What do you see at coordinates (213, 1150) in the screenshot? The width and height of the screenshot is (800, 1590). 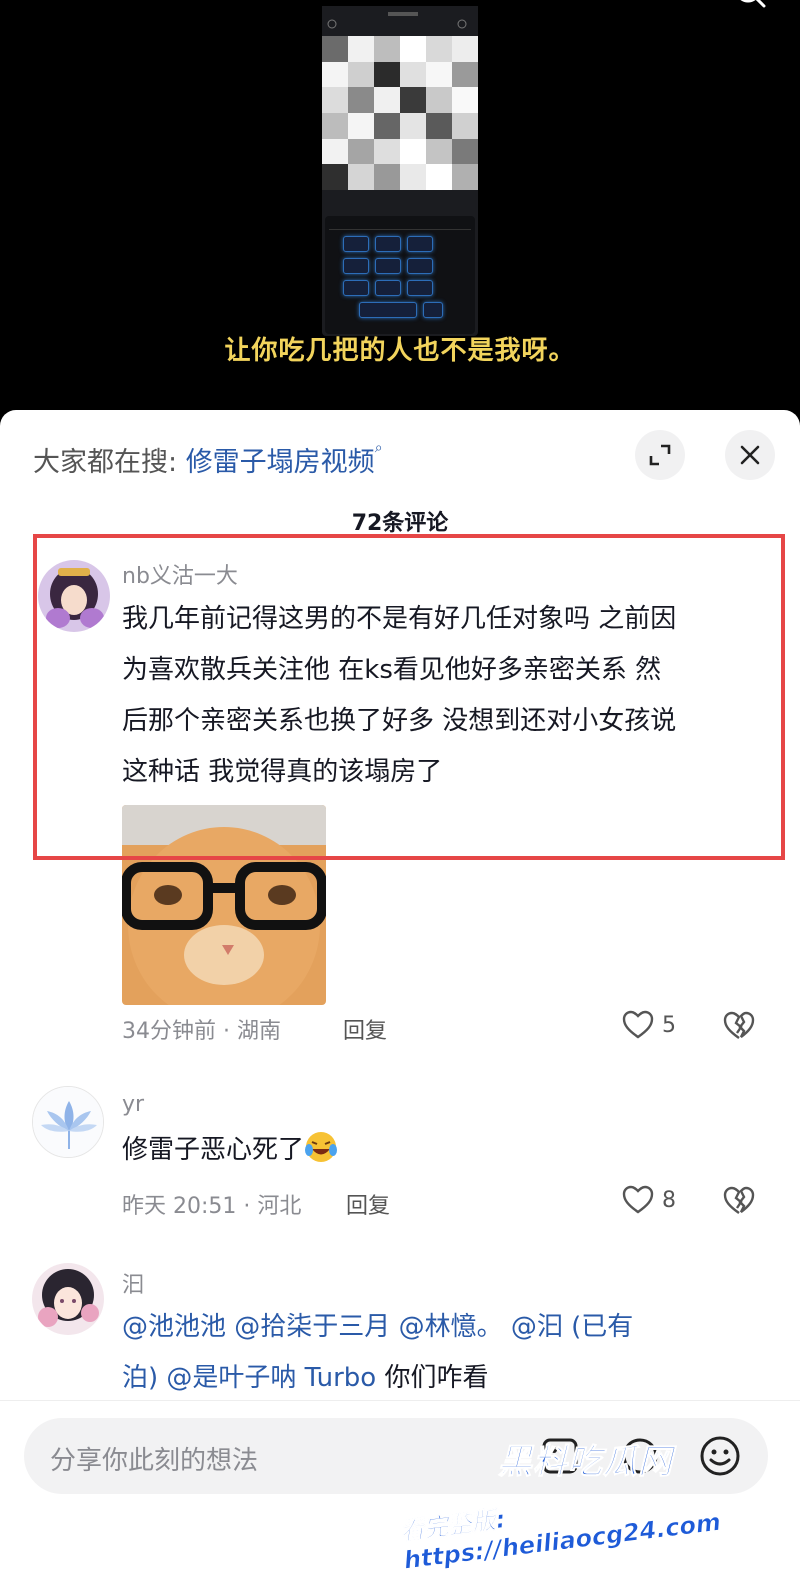 I see `comment-line: 修雷子恶心死了` at bounding box center [213, 1150].